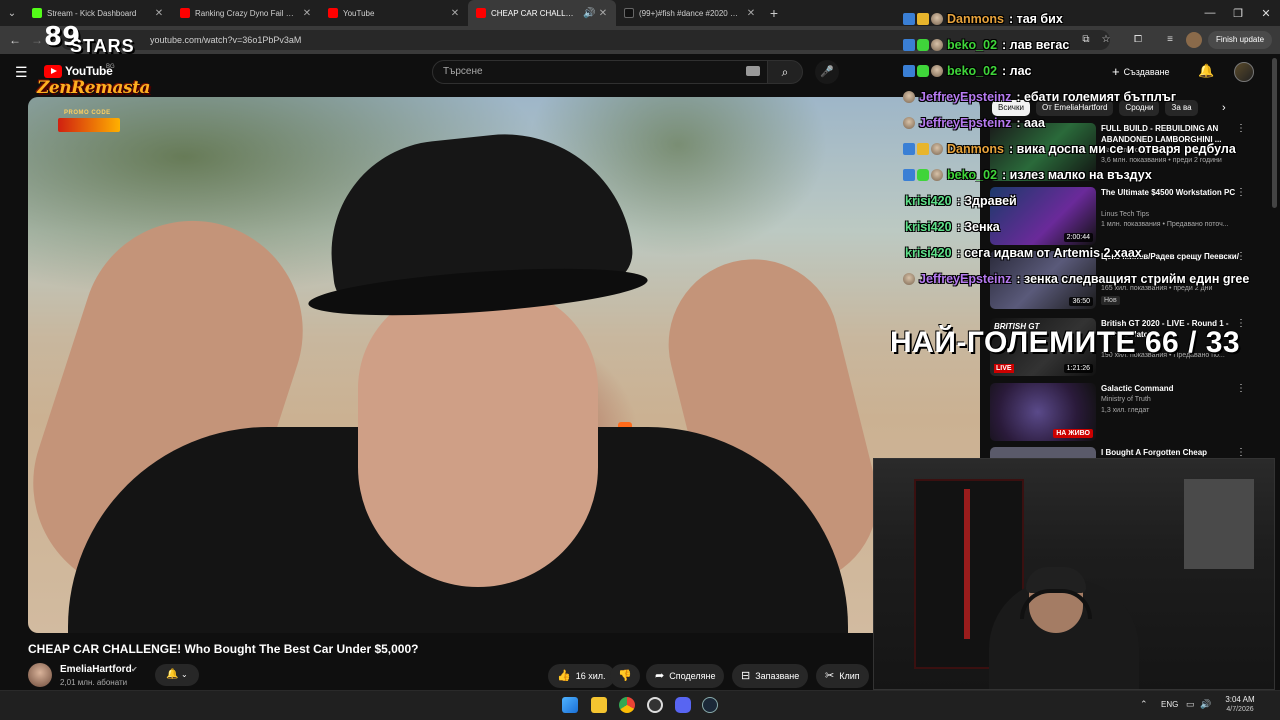  I want to click on chat-text: : зенка следващият стрийм един gree, so click(1133, 279).